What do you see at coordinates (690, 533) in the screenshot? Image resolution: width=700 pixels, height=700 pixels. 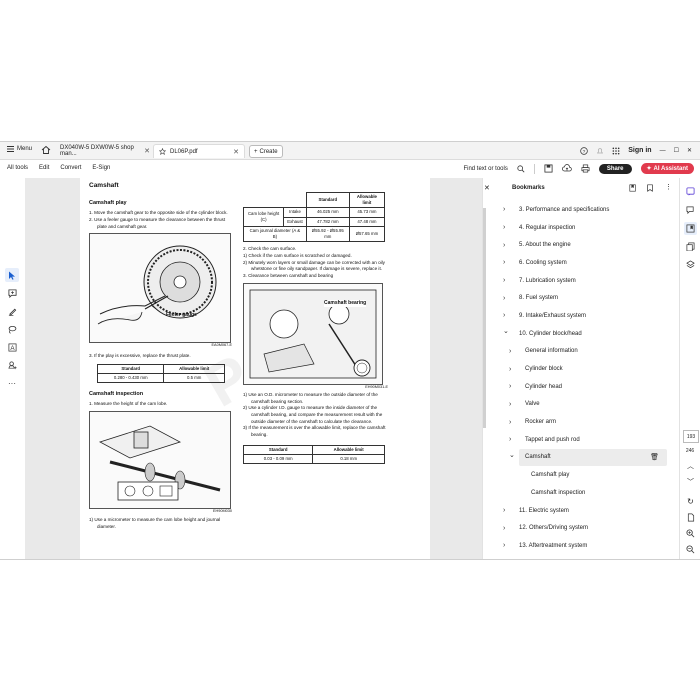 I see `zoom-in-button` at bounding box center [690, 533].